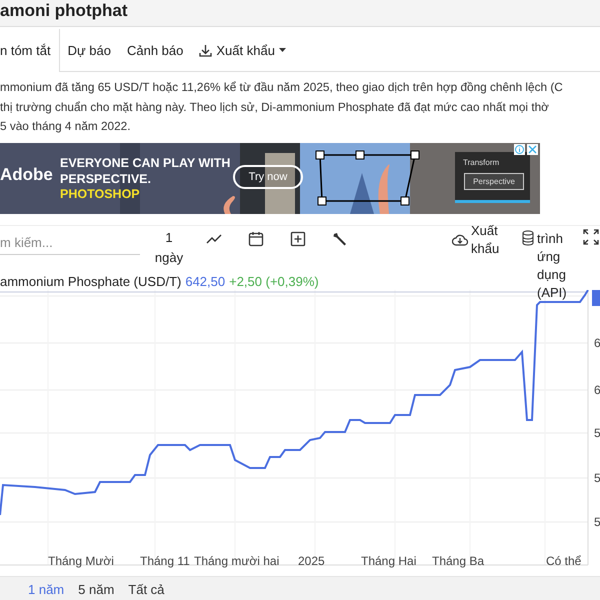 This screenshot has height=600, width=600. Describe the element at coordinates (564, 561) in the screenshot. I see `axis-label: Có thể` at that location.